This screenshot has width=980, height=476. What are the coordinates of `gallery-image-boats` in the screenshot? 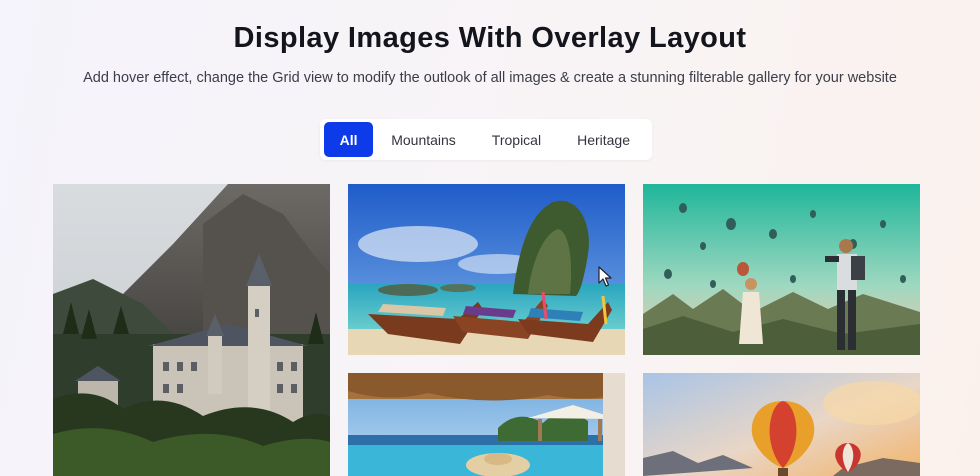 It's located at (486, 269).